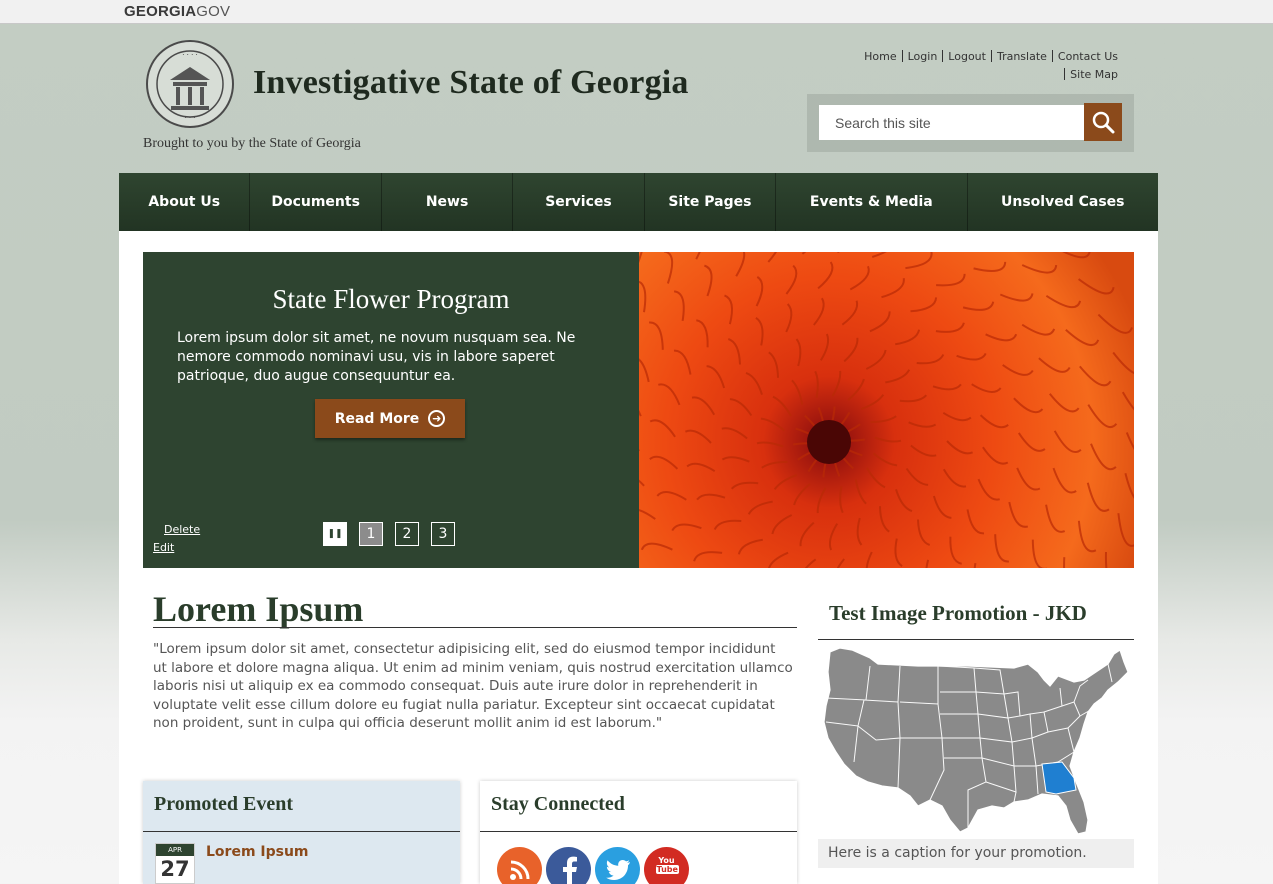 The image size is (1273, 884). I want to click on georgia-gov-bar: GEORGIAGOV, so click(636, 12).